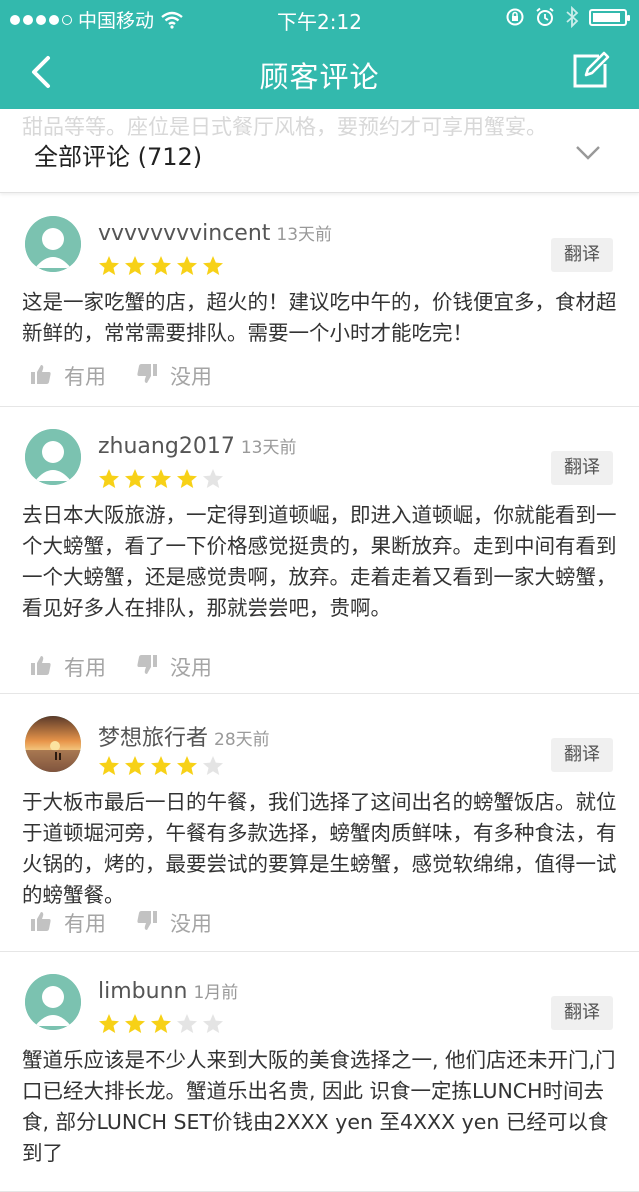 This screenshot has height=1192, width=639. Describe the element at coordinates (153, 738) in the screenshot. I see `username: 梦想旅行者` at that location.